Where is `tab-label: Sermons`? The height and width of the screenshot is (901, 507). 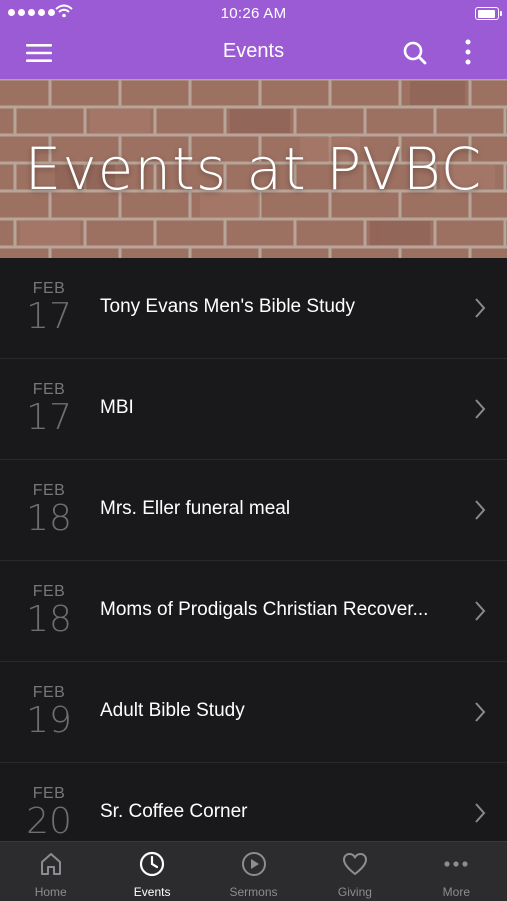
tab-label: Sermons is located at coordinates (253, 892).